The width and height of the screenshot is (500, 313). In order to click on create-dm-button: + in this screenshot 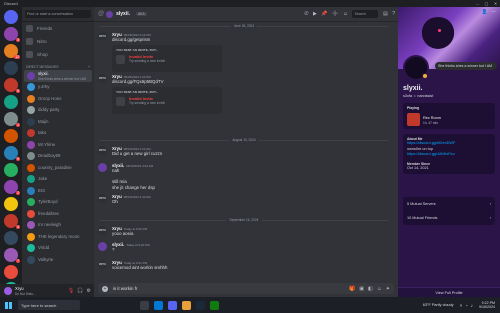, I will do `click(89, 67)`.